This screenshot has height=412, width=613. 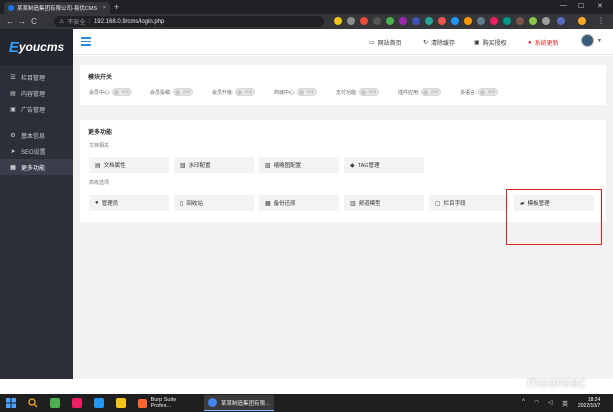 I want to click on back-button: ←, so click(x=10, y=21).